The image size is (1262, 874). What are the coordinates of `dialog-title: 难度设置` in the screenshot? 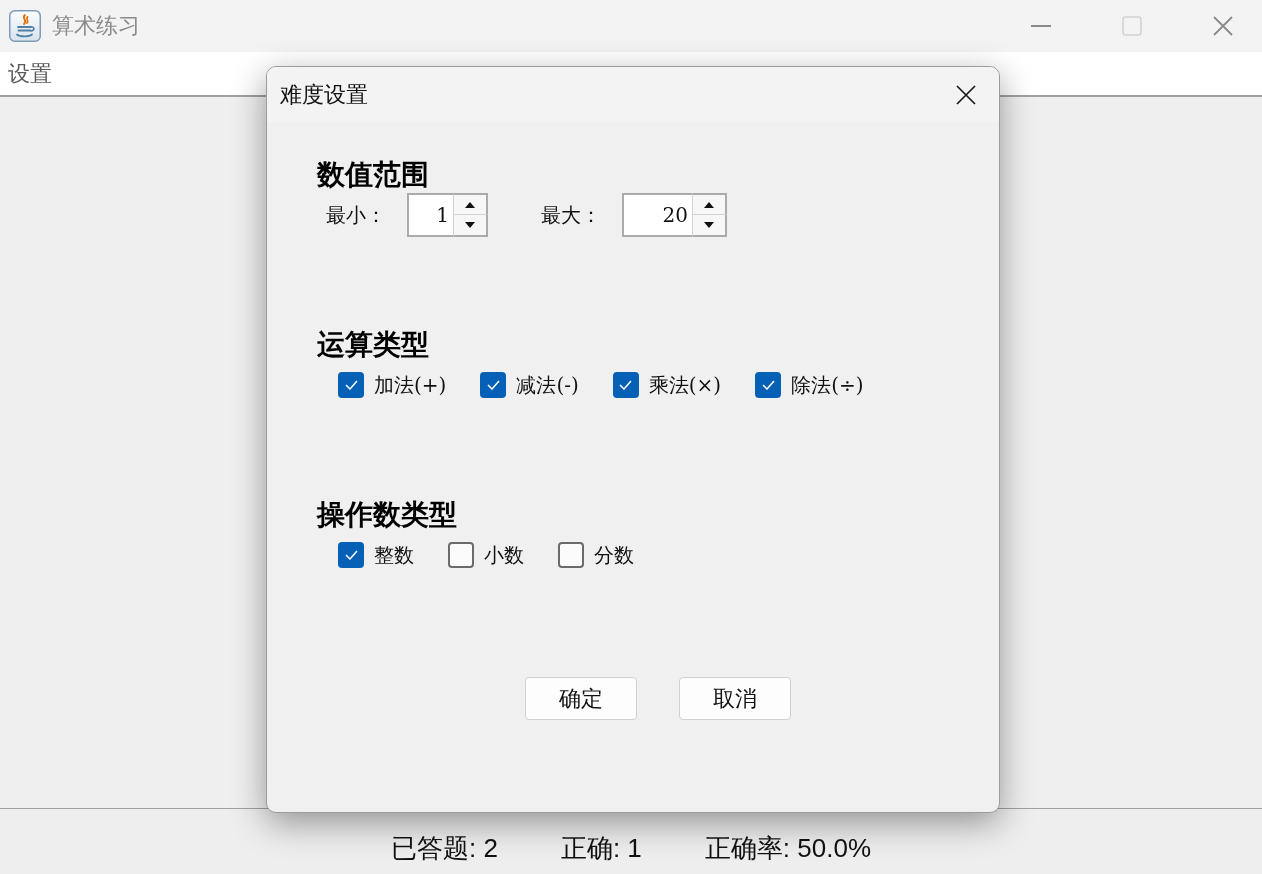 It's located at (324, 94).